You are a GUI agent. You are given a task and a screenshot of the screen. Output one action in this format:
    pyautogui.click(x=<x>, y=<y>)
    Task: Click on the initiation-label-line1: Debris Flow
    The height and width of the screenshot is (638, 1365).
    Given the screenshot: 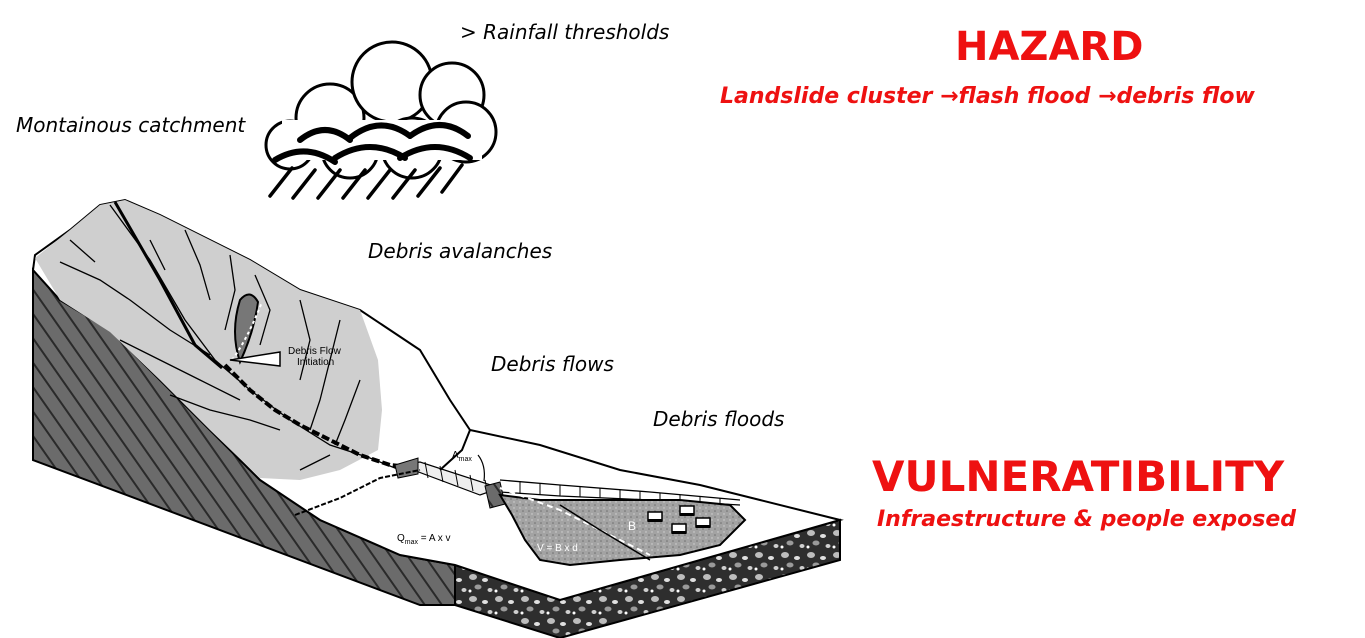 What is the action you would take?
    pyautogui.click(x=315, y=351)
    